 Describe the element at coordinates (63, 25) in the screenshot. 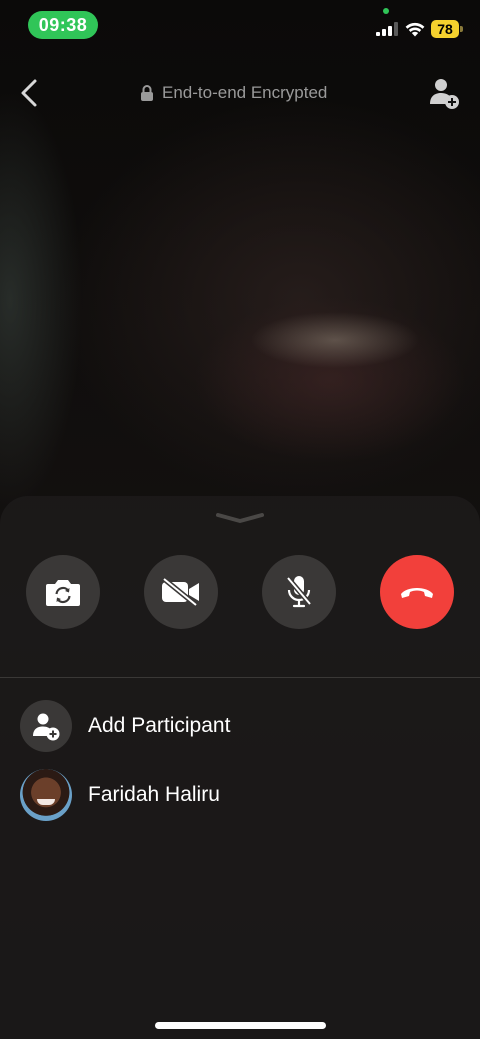

I see `status-time: 09:38` at that location.